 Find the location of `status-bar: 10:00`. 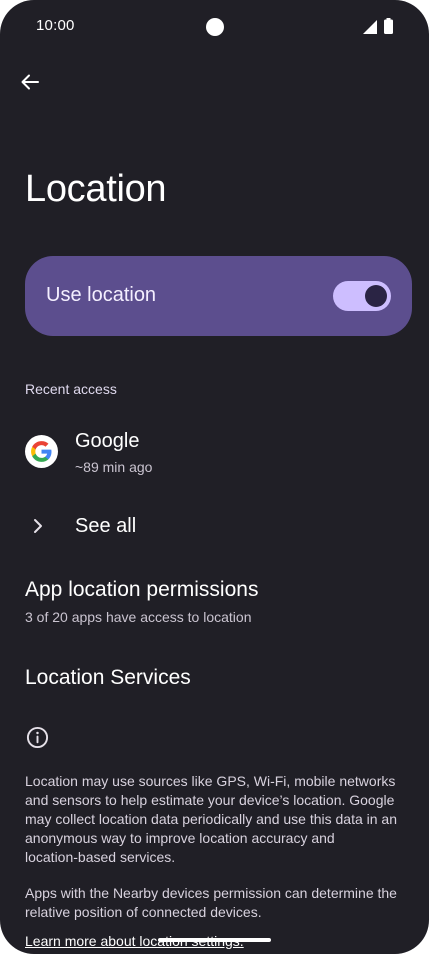

status-bar: 10:00 is located at coordinates (214, 26).